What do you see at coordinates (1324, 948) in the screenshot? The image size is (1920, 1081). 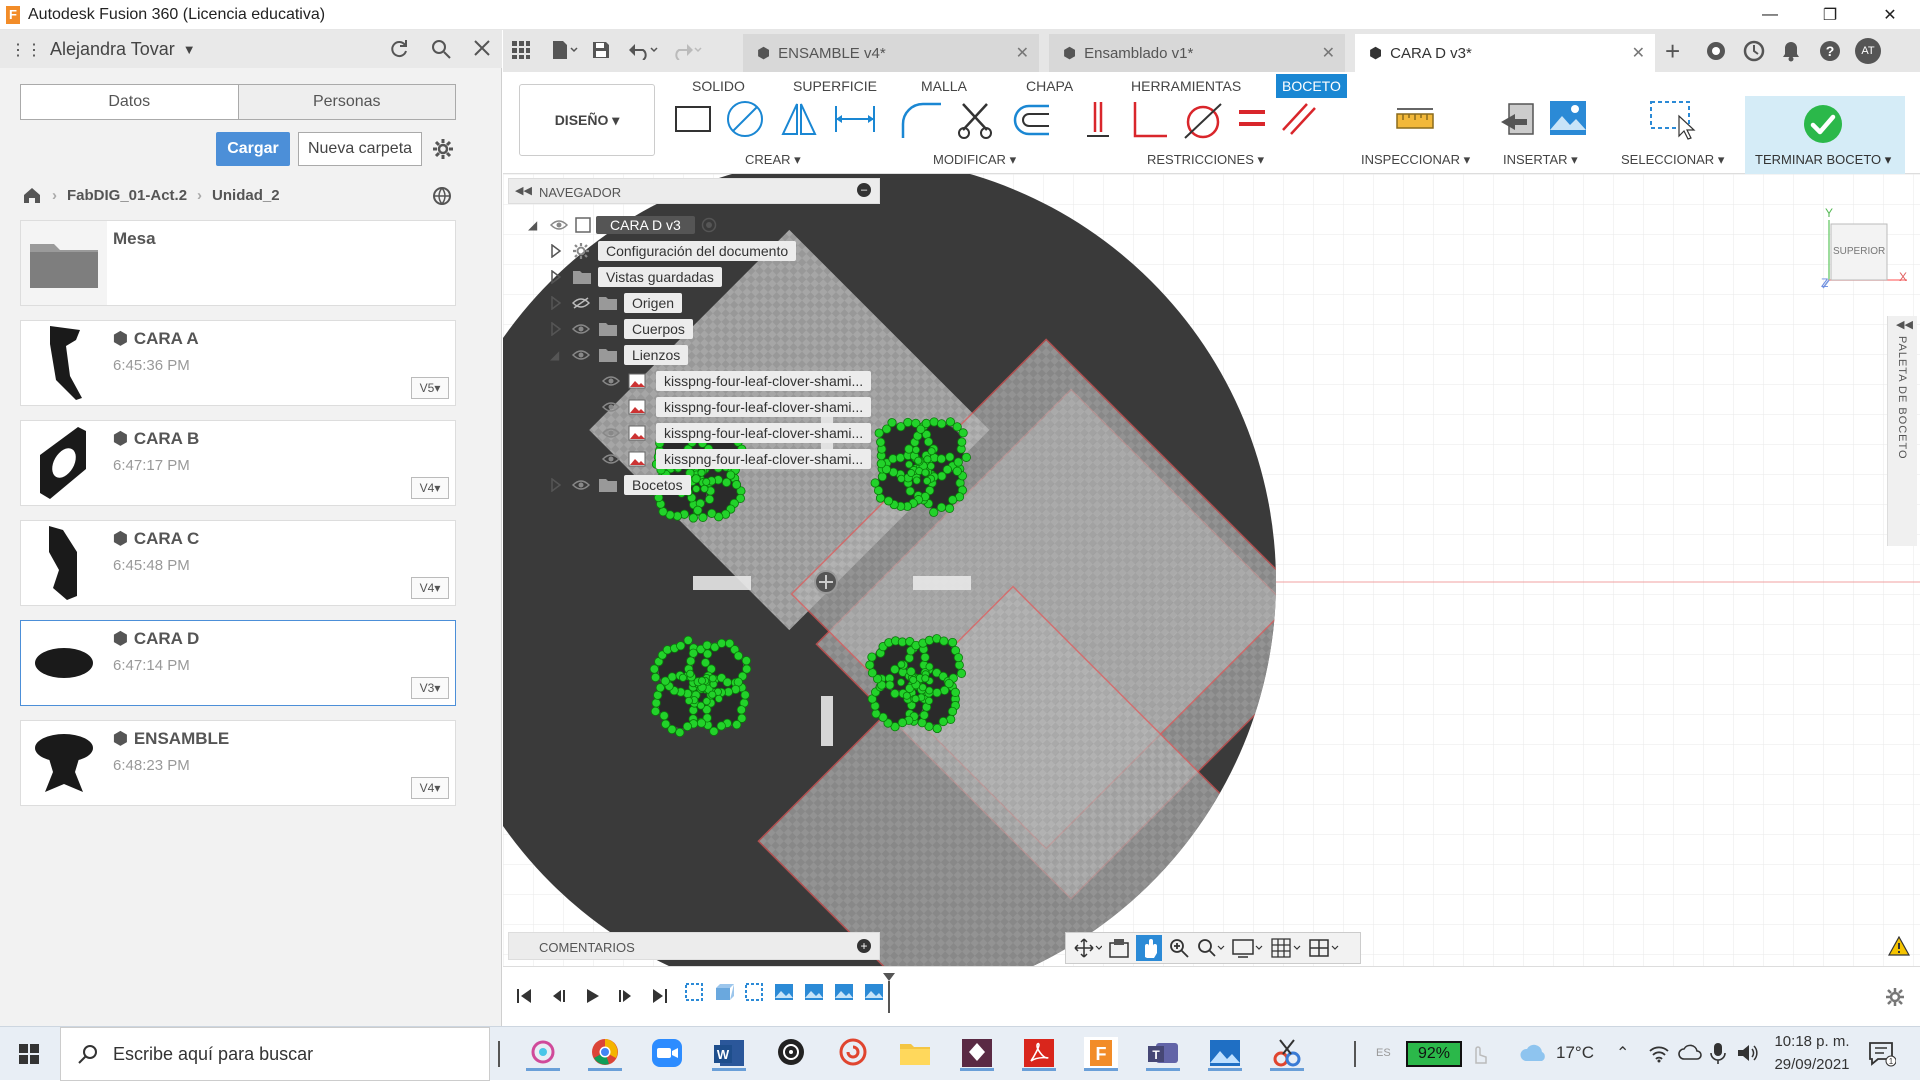 I see `viewports-icon` at bounding box center [1324, 948].